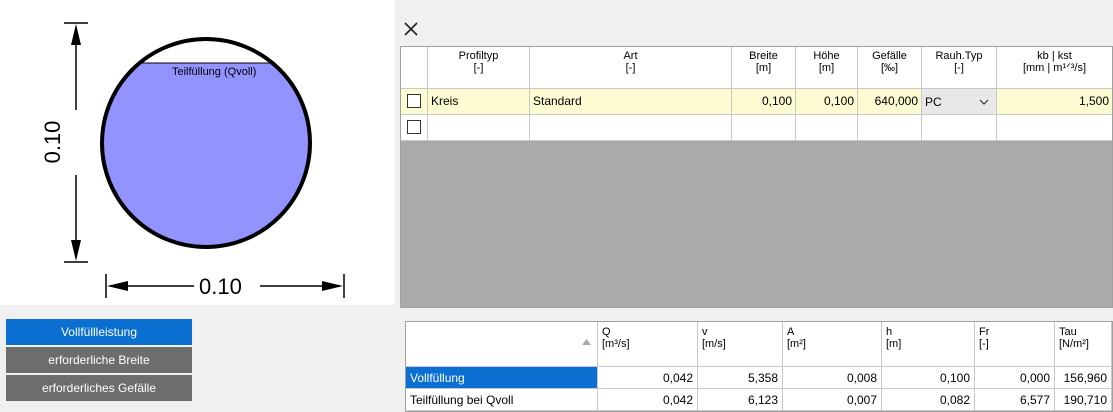 This screenshot has height=412, width=1113. What do you see at coordinates (832, 344) in the screenshot?
I see `col-header-a: A [m²]` at bounding box center [832, 344].